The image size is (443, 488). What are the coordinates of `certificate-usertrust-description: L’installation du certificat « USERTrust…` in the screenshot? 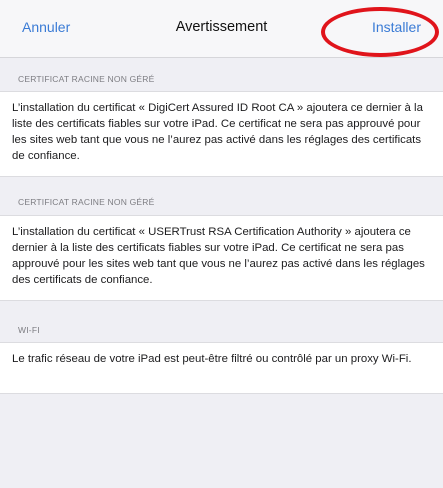 It's located at (218, 256).